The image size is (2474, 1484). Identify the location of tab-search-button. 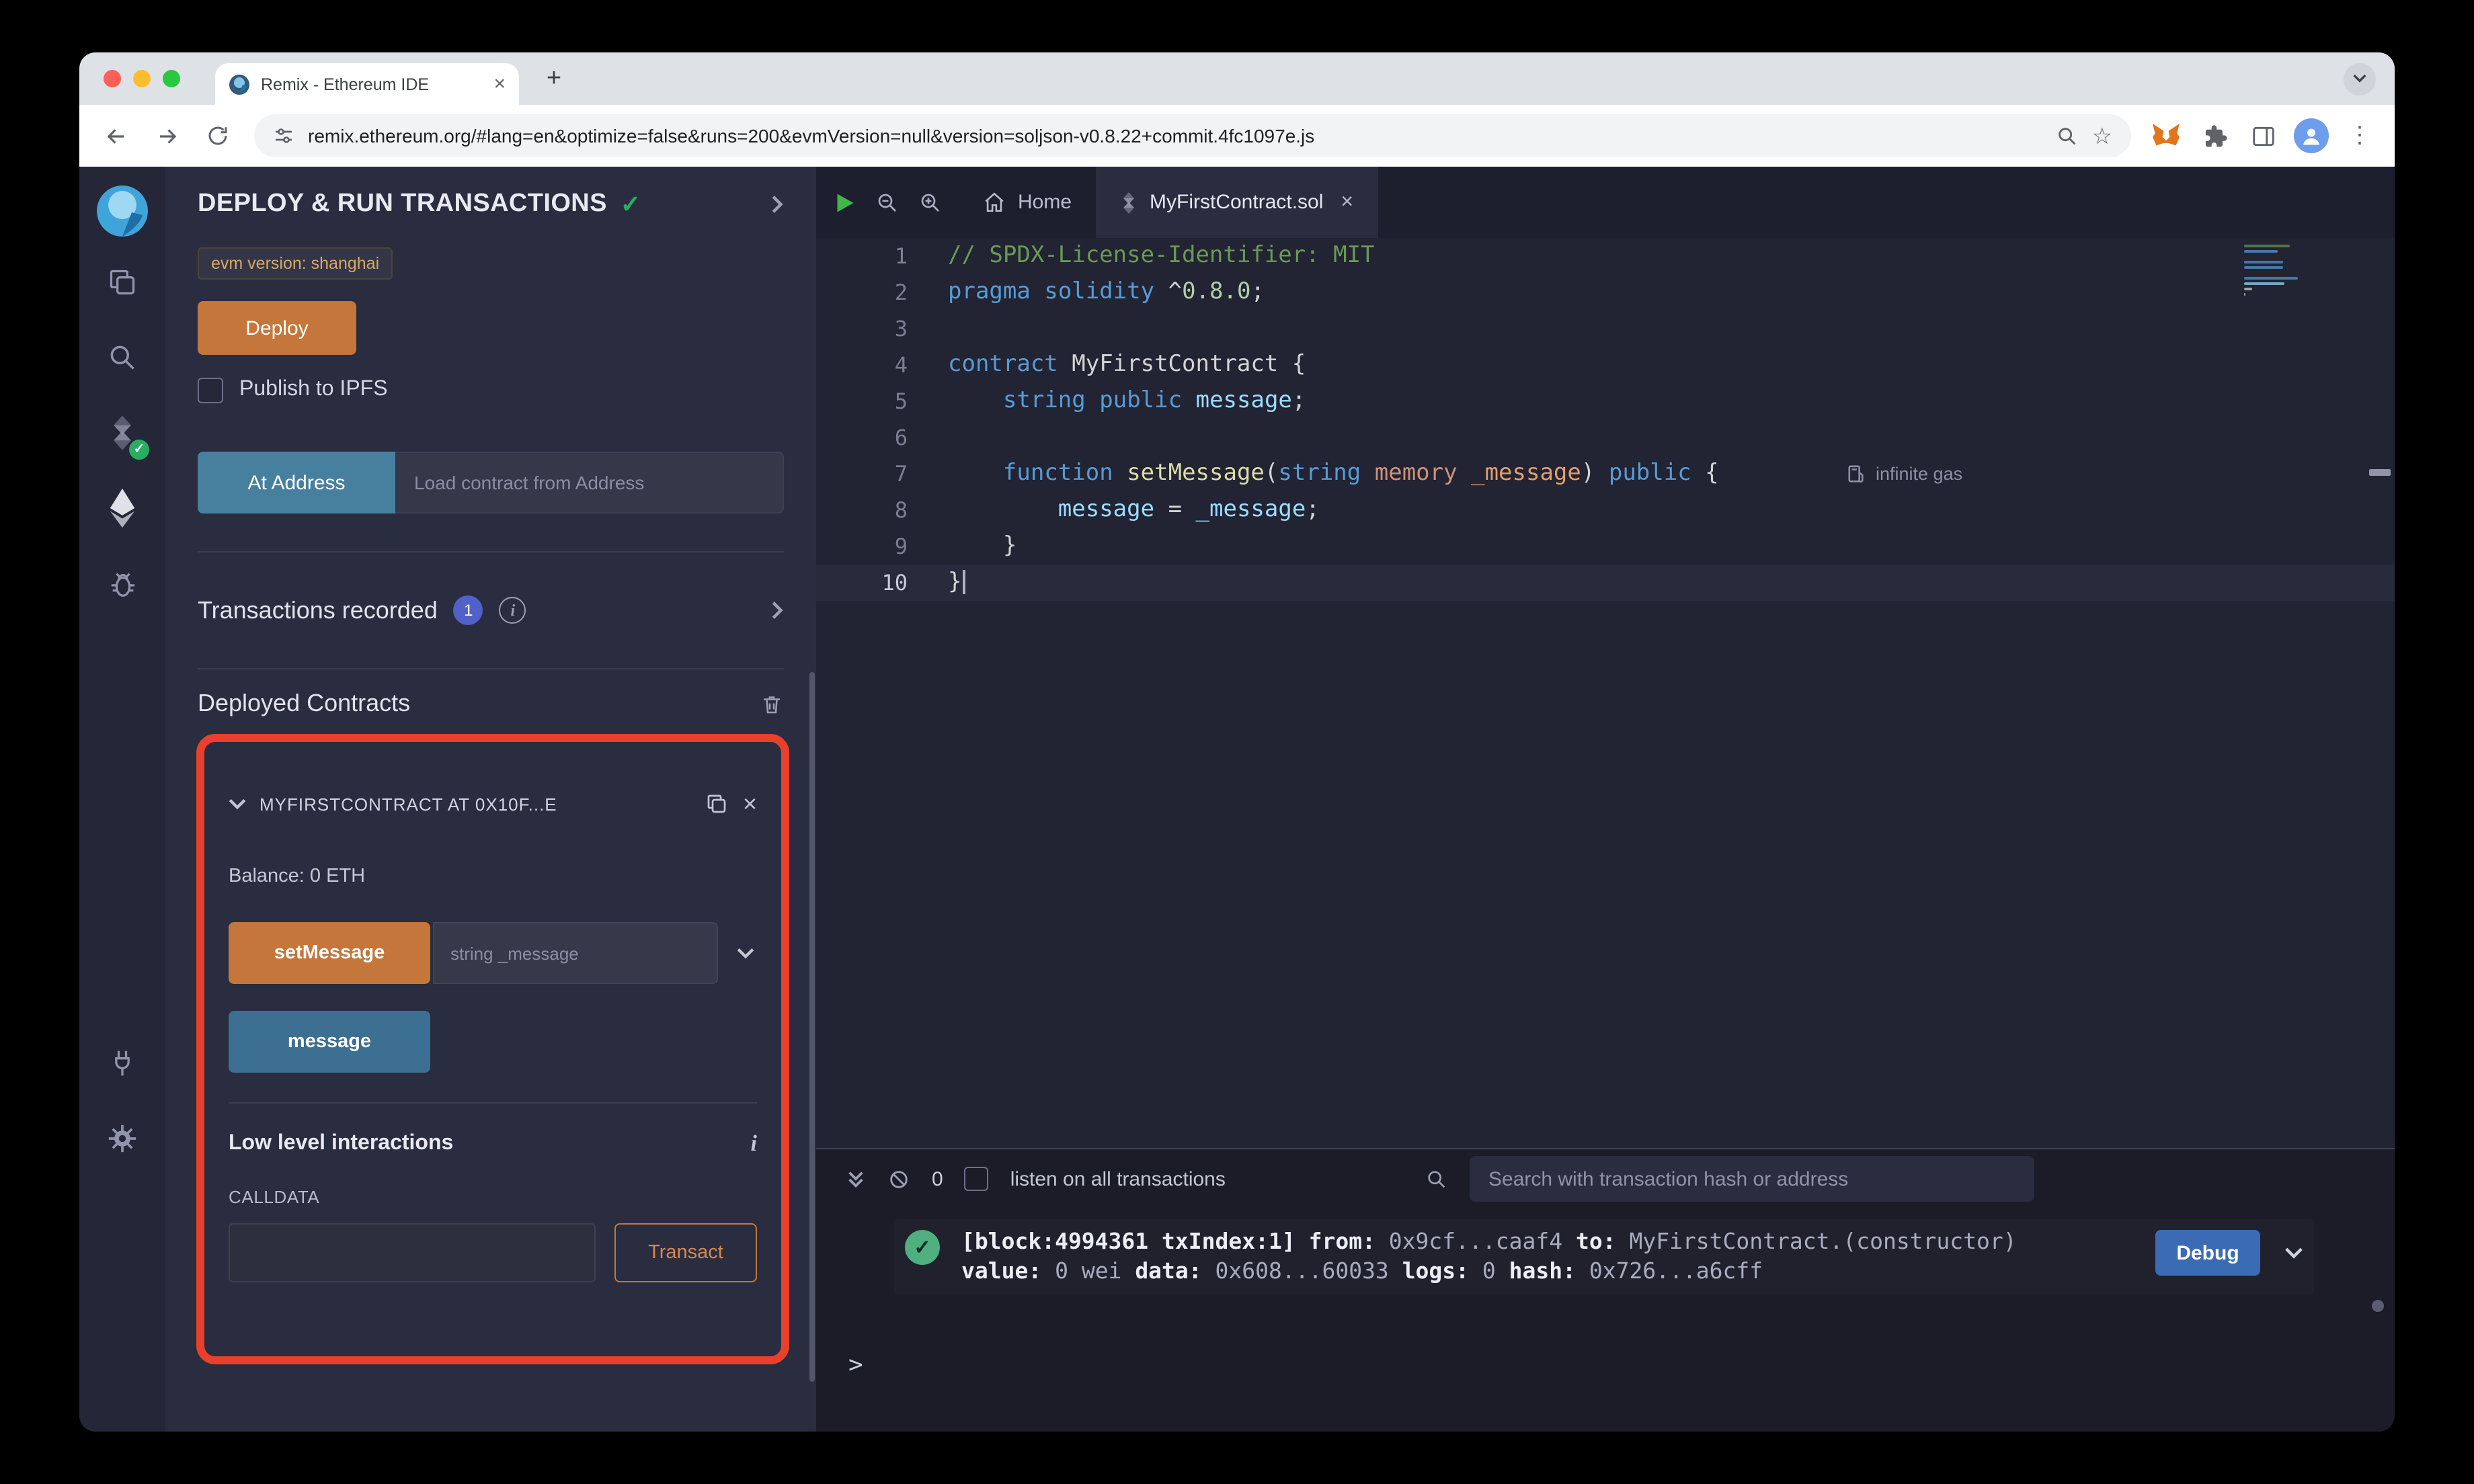
(2360, 79).